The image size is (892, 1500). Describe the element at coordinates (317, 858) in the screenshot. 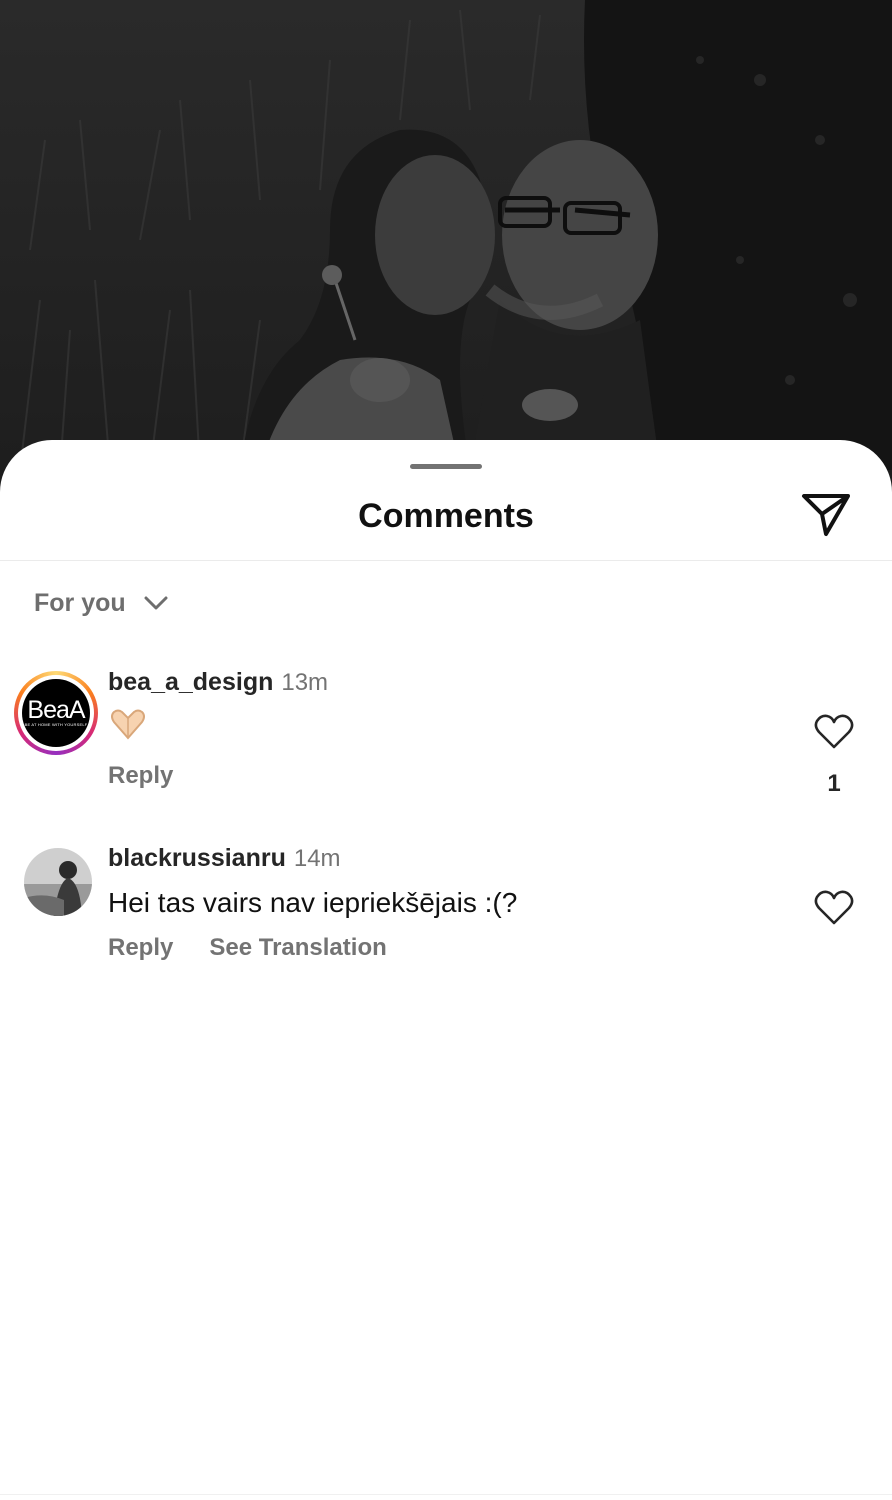

I see `comment-timestamp: 14m` at that location.